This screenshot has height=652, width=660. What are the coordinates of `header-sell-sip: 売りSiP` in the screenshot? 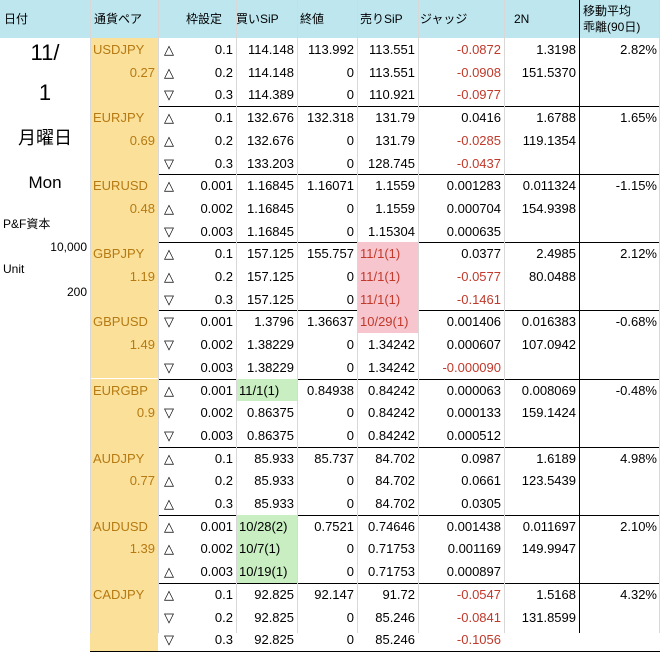 It's located at (381, 19).